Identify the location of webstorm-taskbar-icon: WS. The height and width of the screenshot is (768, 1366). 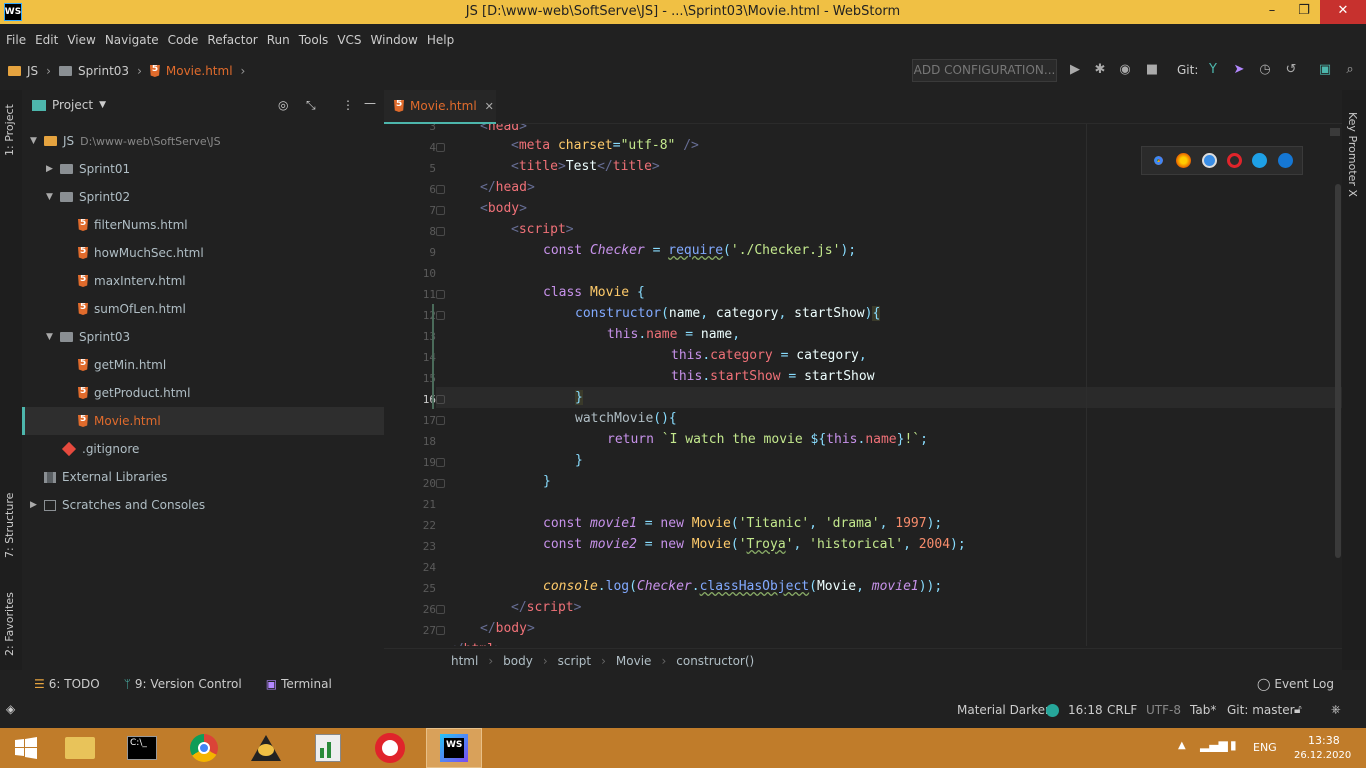
(454, 748).